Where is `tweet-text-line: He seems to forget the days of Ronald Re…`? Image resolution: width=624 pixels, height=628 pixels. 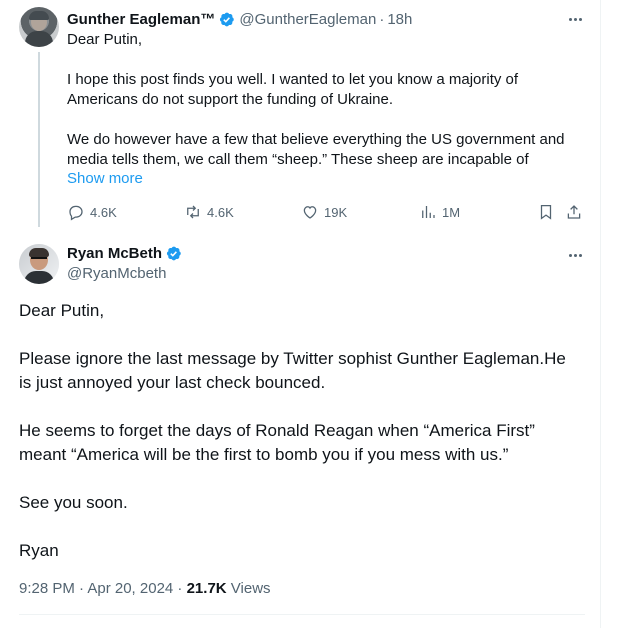 tweet-text-line: He seems to forget the days of Ronald Re… is located at coordinates (277, 430).